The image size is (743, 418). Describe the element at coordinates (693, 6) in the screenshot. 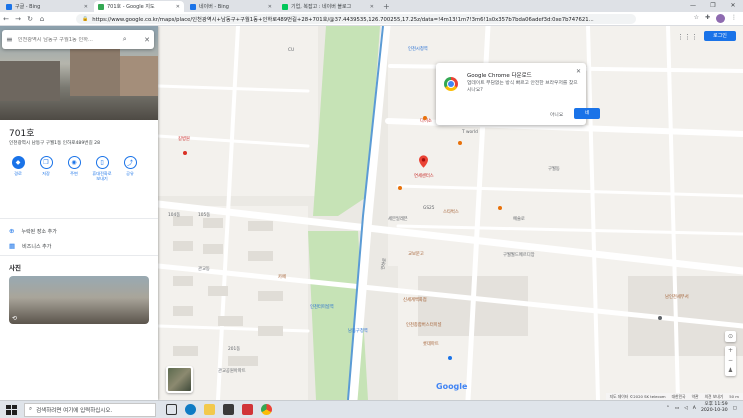

I see `minimize-button: —` at that location.